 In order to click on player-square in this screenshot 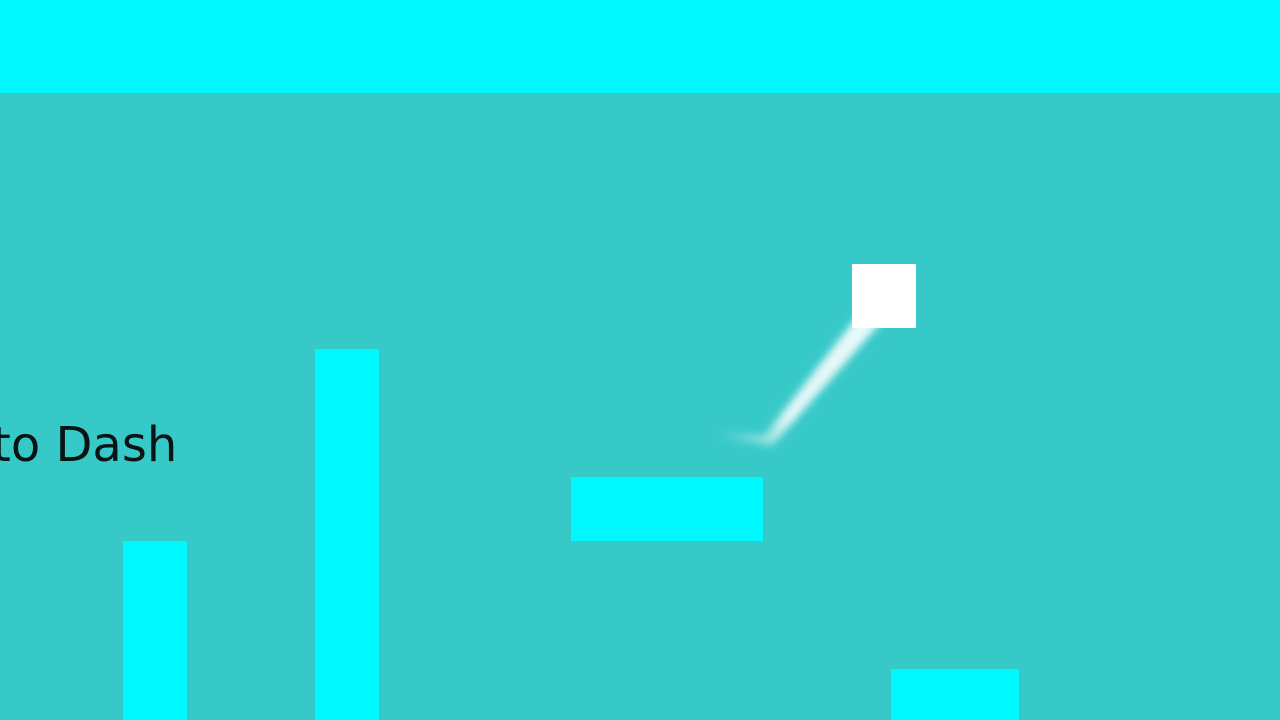, I will do `click(884, 296)`.